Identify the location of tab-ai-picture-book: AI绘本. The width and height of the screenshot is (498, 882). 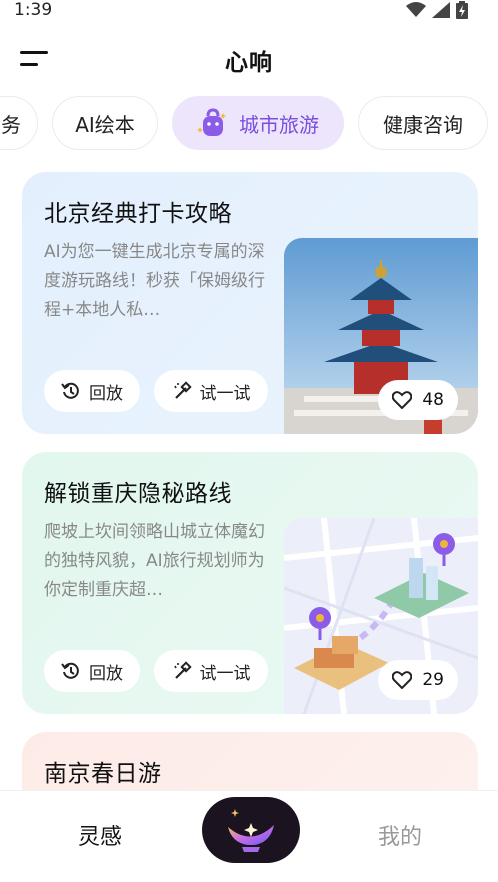
(105, 123).